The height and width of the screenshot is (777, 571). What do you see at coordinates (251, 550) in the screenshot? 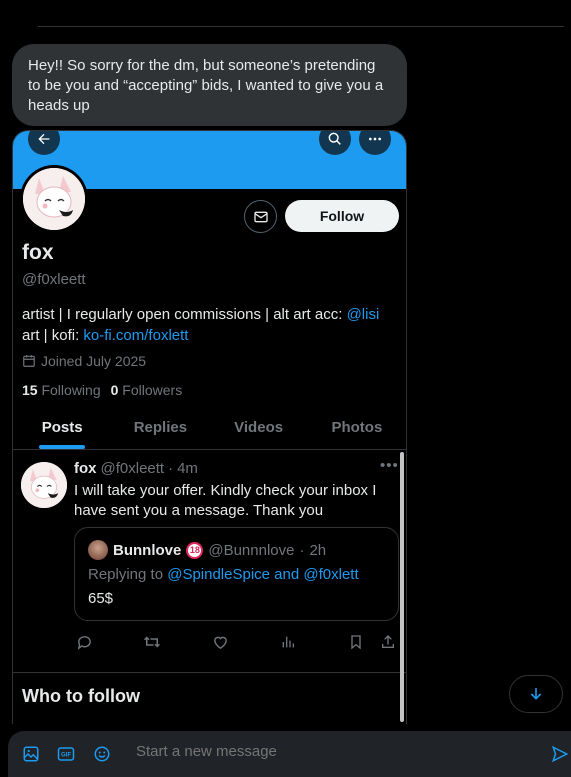
I see `quote-handle: @Bunnnlove` at bounding box center [251, 550].